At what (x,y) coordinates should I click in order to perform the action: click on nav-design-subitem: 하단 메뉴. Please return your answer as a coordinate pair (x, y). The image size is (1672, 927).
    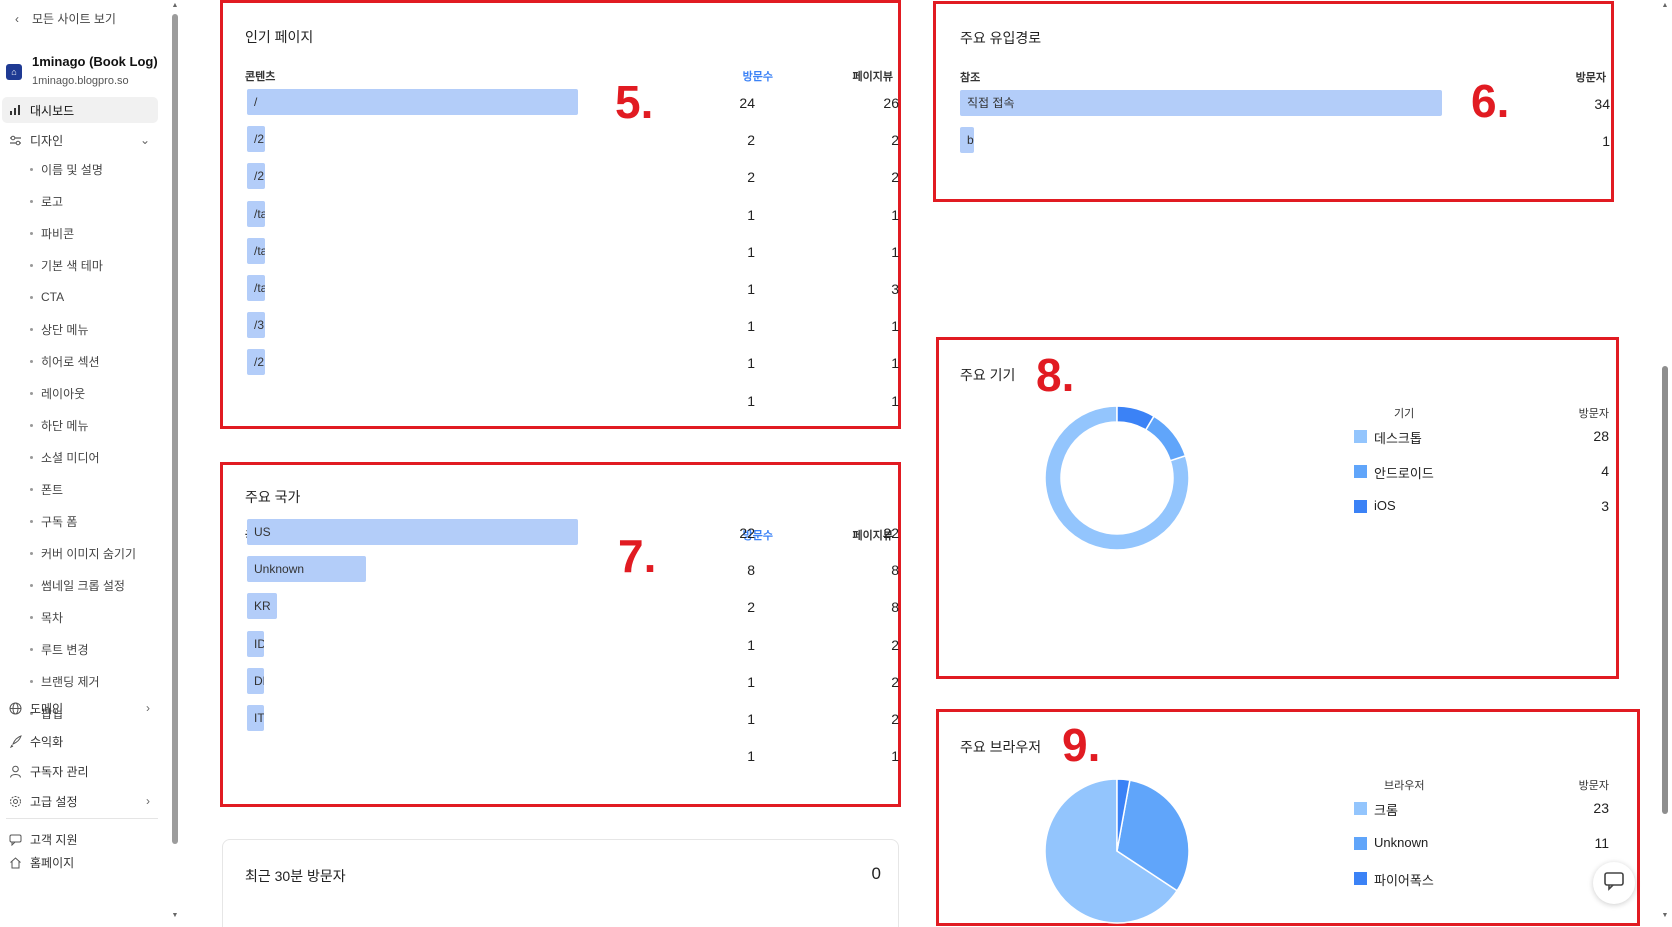
    Looking at the image, I should click on (59, 425).